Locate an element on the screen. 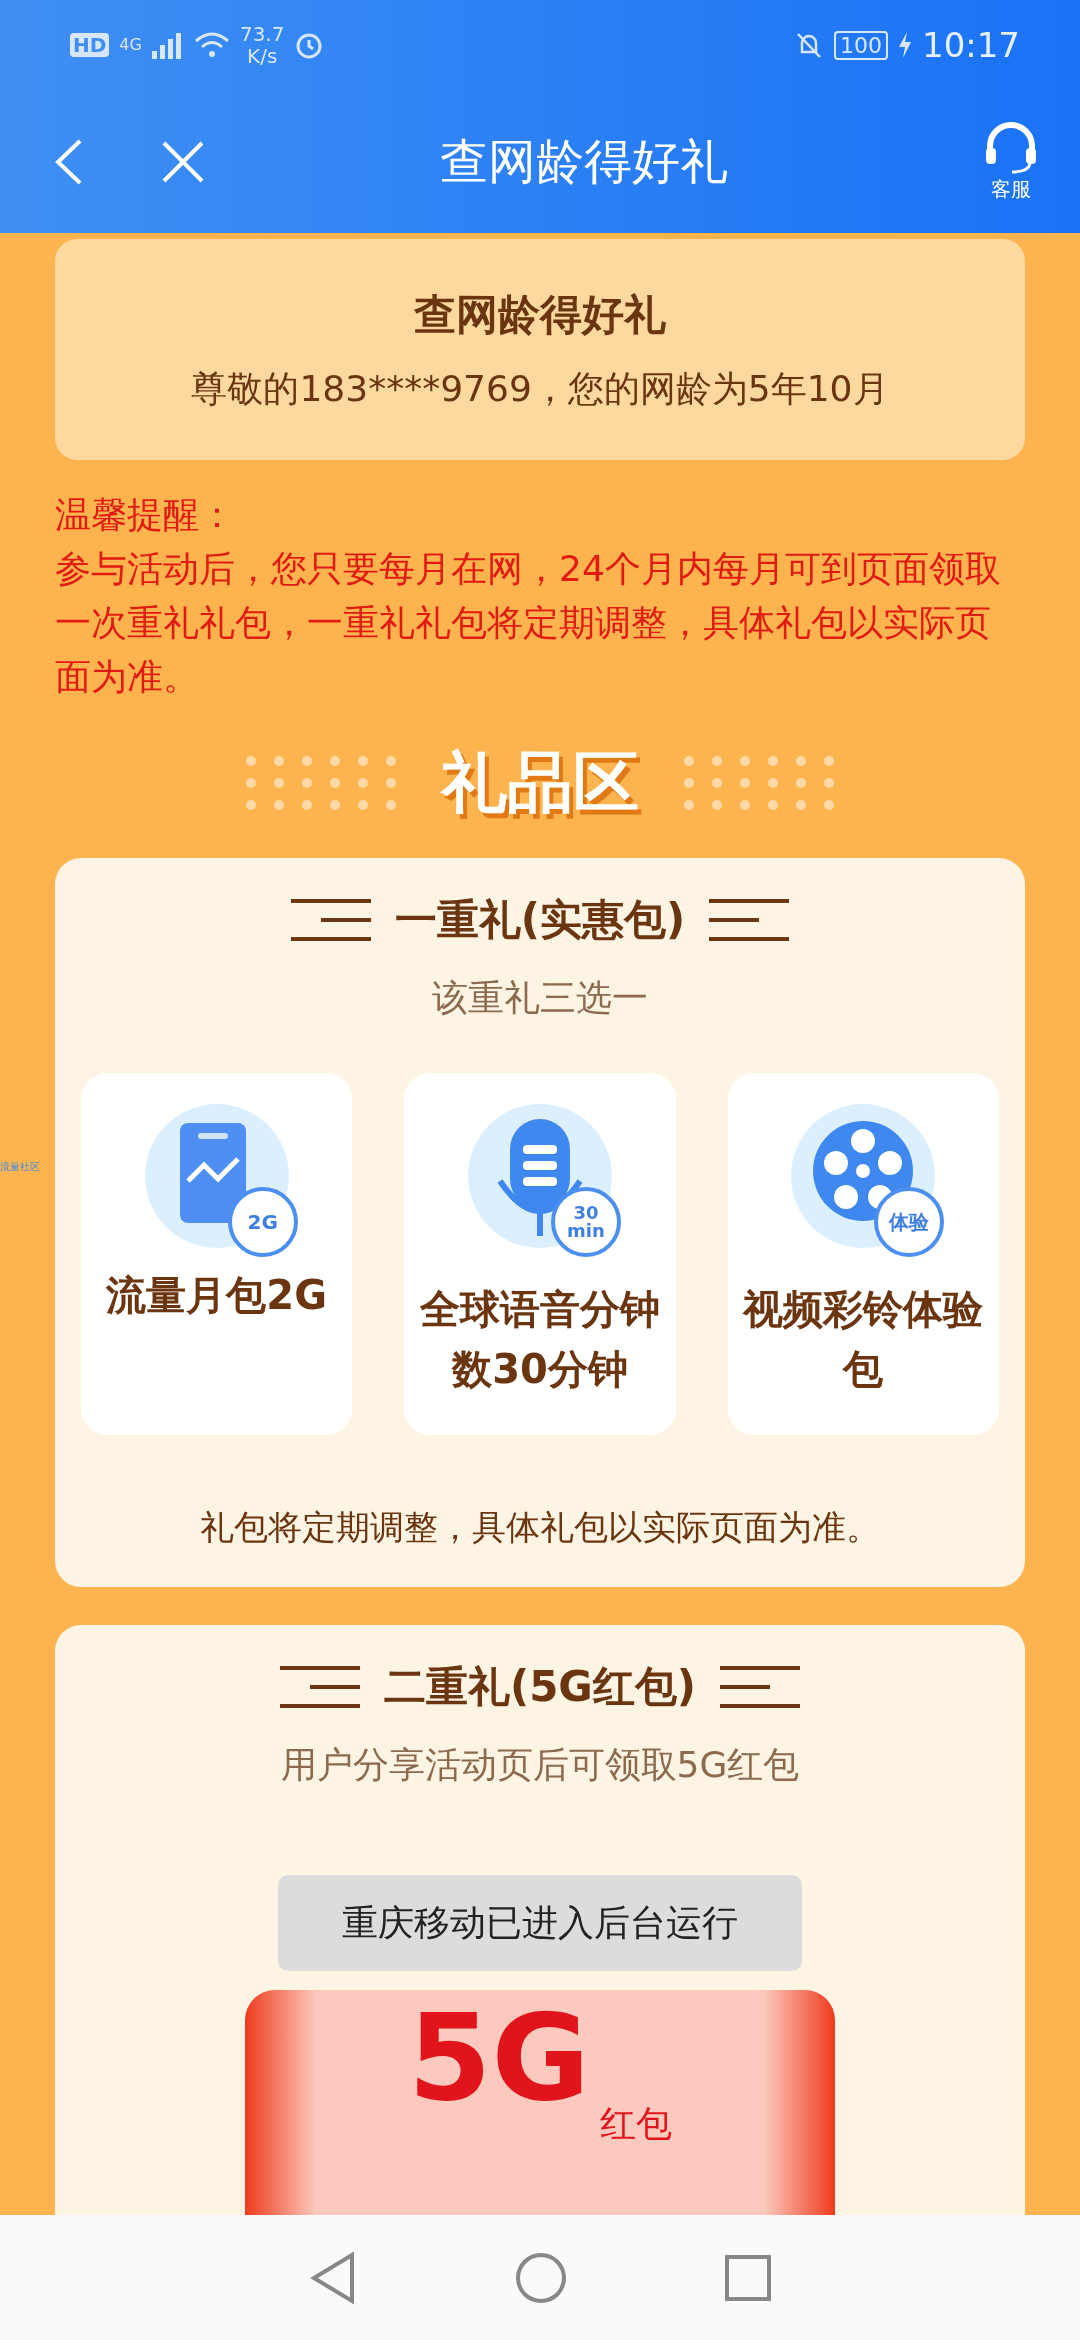 Image resolution: width=1080 pixels, height=2340 pixels. reminder-text: 参与活动后，您只要每月在网，24个月内每月可到页面领取一次重礼礼包，一重礼礼包将定期调整，具体礼包以实际页面为准。 is located at coordinates (528, 623).